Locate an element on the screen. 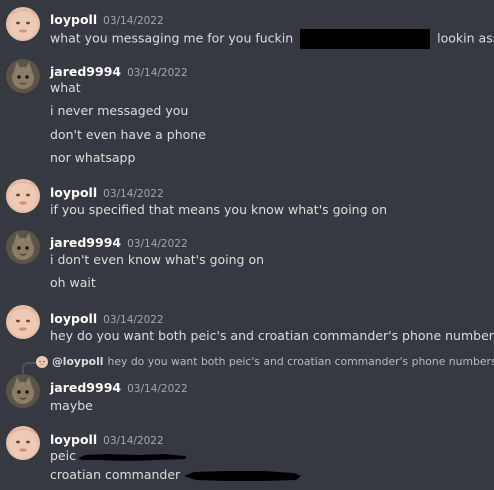  message-text: i never messaged you is located at coordinates (119, 110).